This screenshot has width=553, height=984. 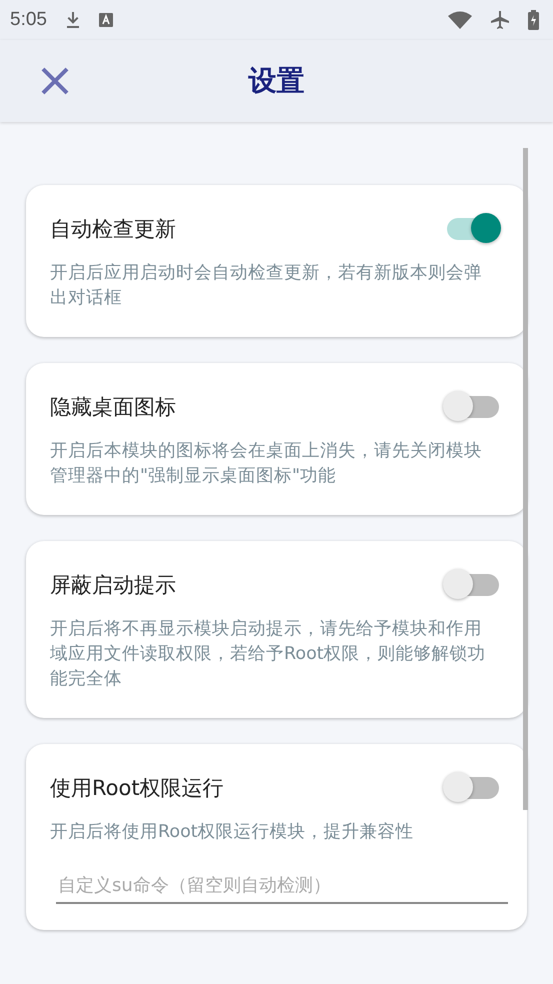 I want to click on status-time: 5:05, so click(x=28, y=20).